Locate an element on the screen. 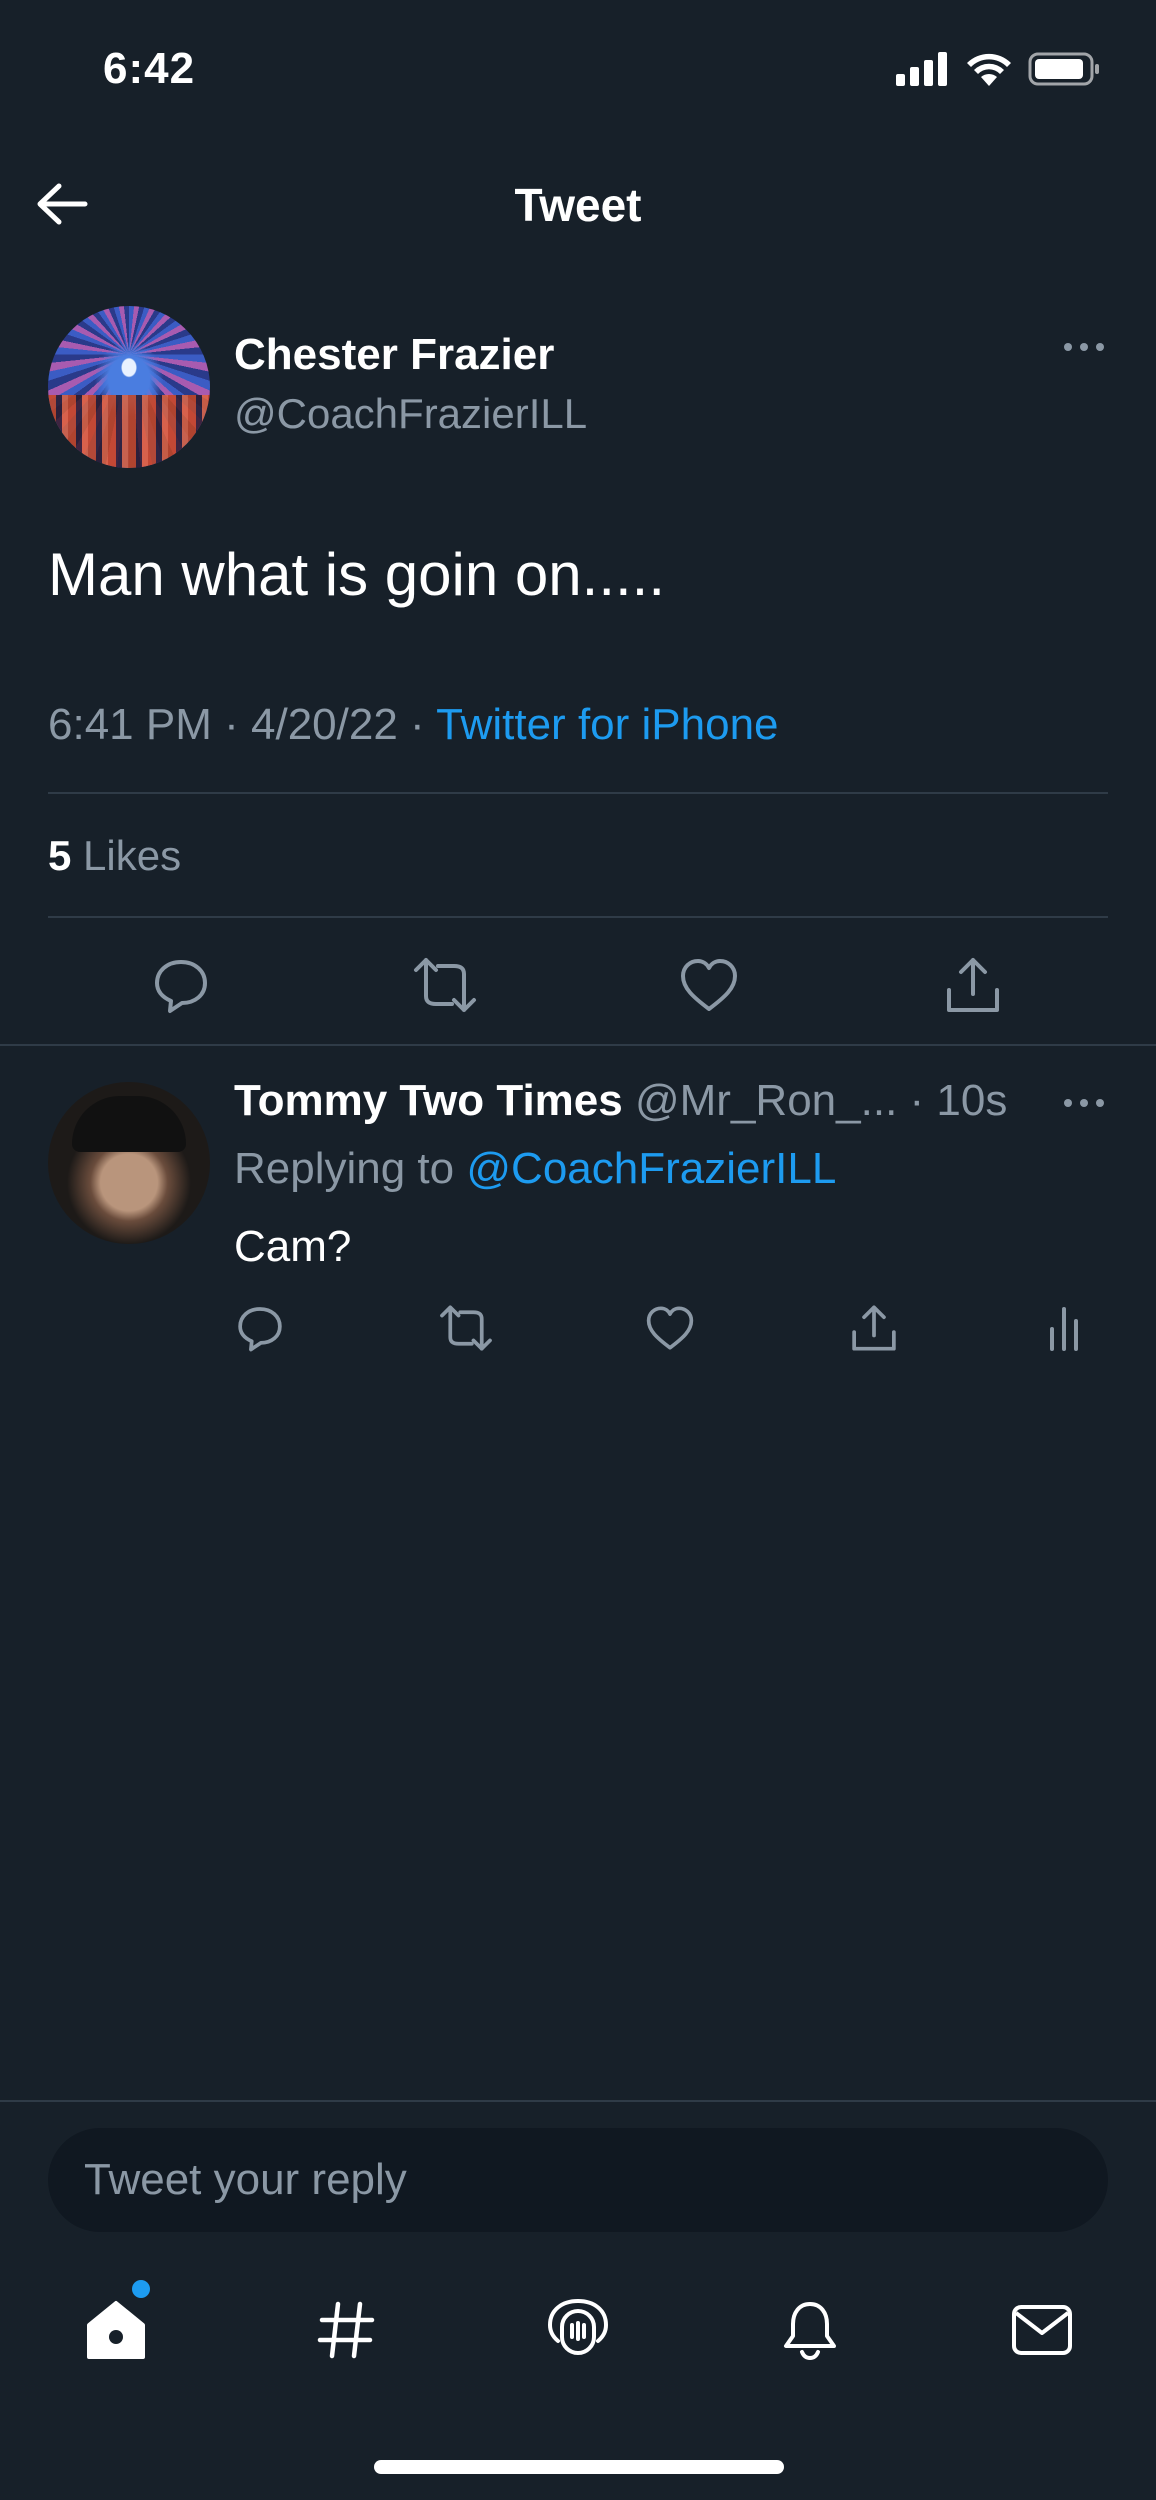 The height and width of the screenshot is (2500, 1156). tab-home is located at coordinates (116, 2330).